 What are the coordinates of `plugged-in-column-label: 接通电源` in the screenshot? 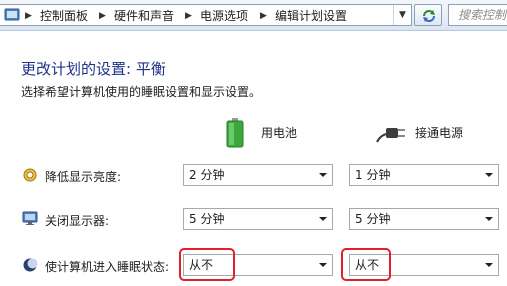 It's located at (439, 133).